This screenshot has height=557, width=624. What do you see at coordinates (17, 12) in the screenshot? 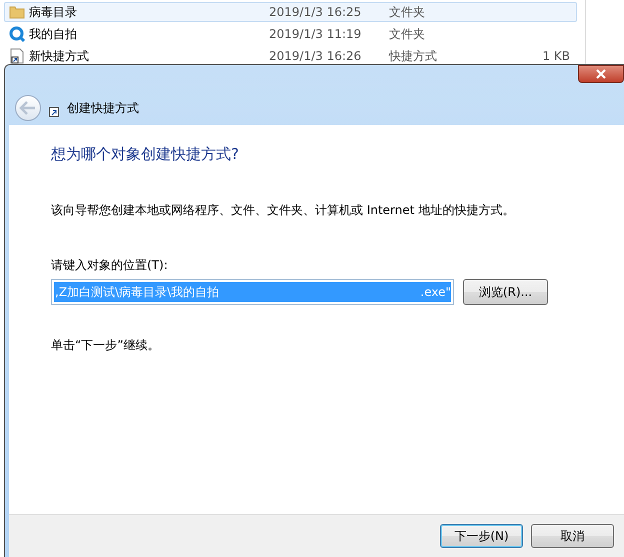
I see `folder-icon` at bounding box center [17, 12].